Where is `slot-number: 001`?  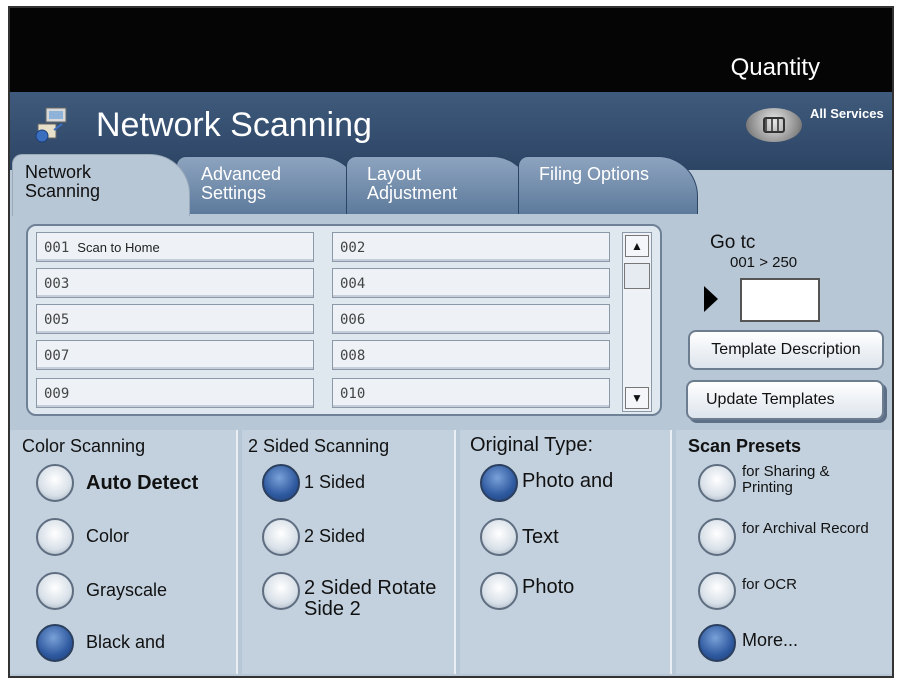
slot-number: 001 is located at coordinates (57, 248).